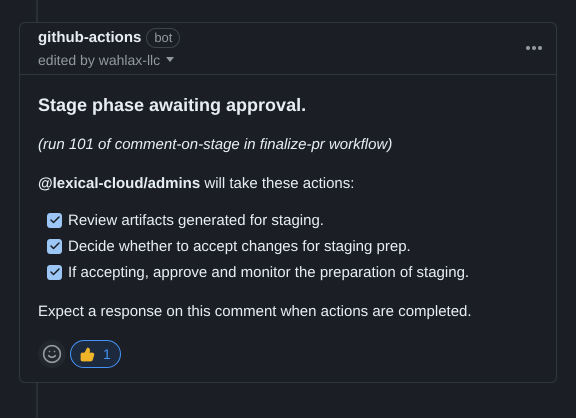 This screenshot has height=418, width=576. I want to click on thumbs-up-icon, so click(87, 354).